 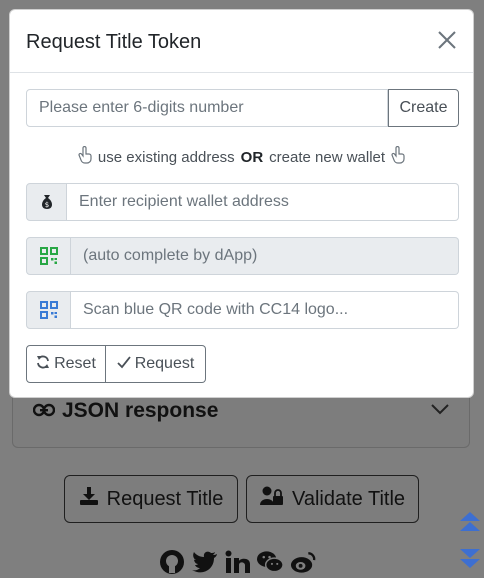 What do you see at coordinates (440, 411) in the screenshot?
I see `chevron-down-icon` at bounding box center [440, 411].